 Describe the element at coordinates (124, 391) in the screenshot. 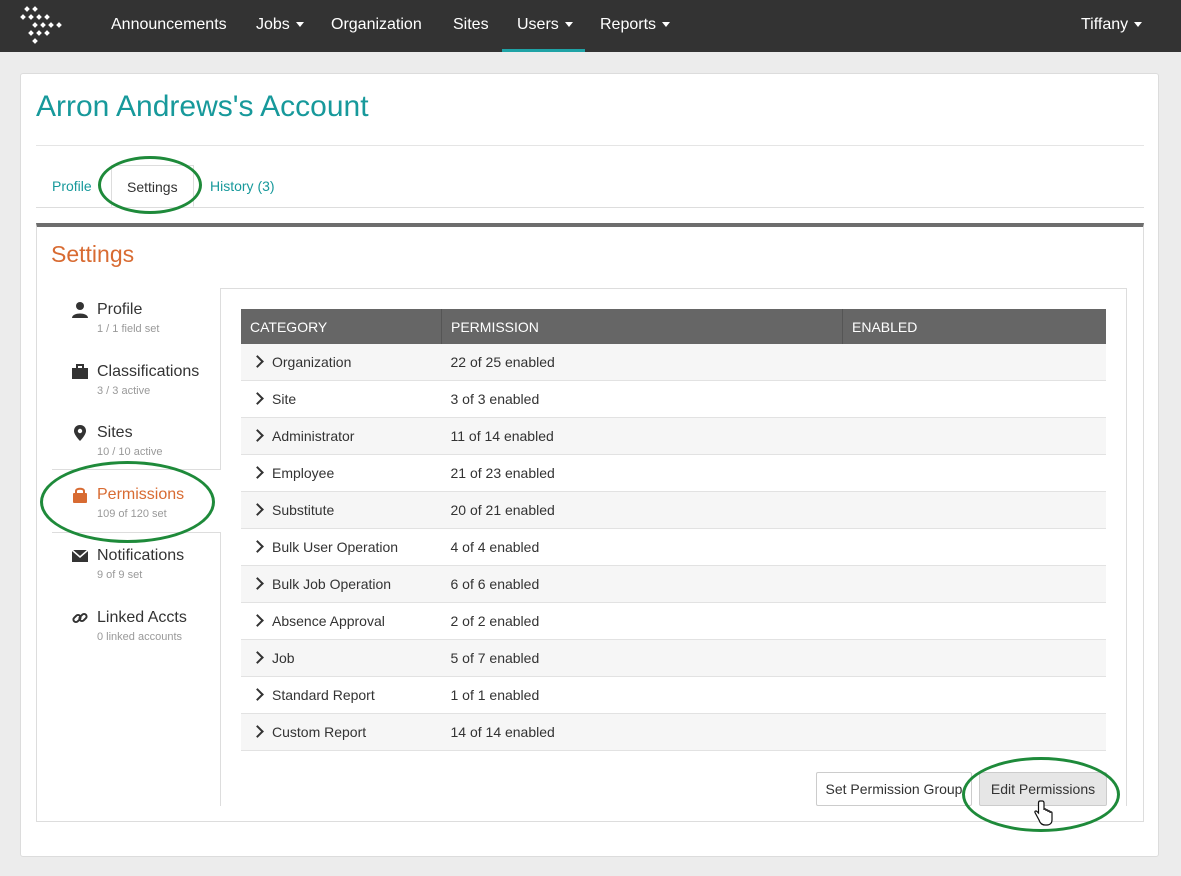

I see `sidebar-item-sub: 3 / 3 active` at that location.